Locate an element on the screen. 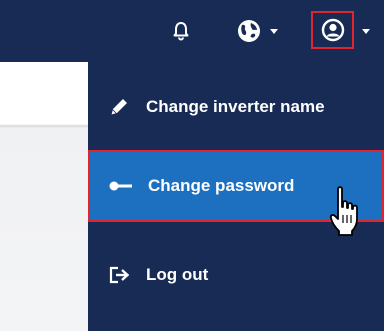  hand-cursor-icon is located at coordinates (343, 211).